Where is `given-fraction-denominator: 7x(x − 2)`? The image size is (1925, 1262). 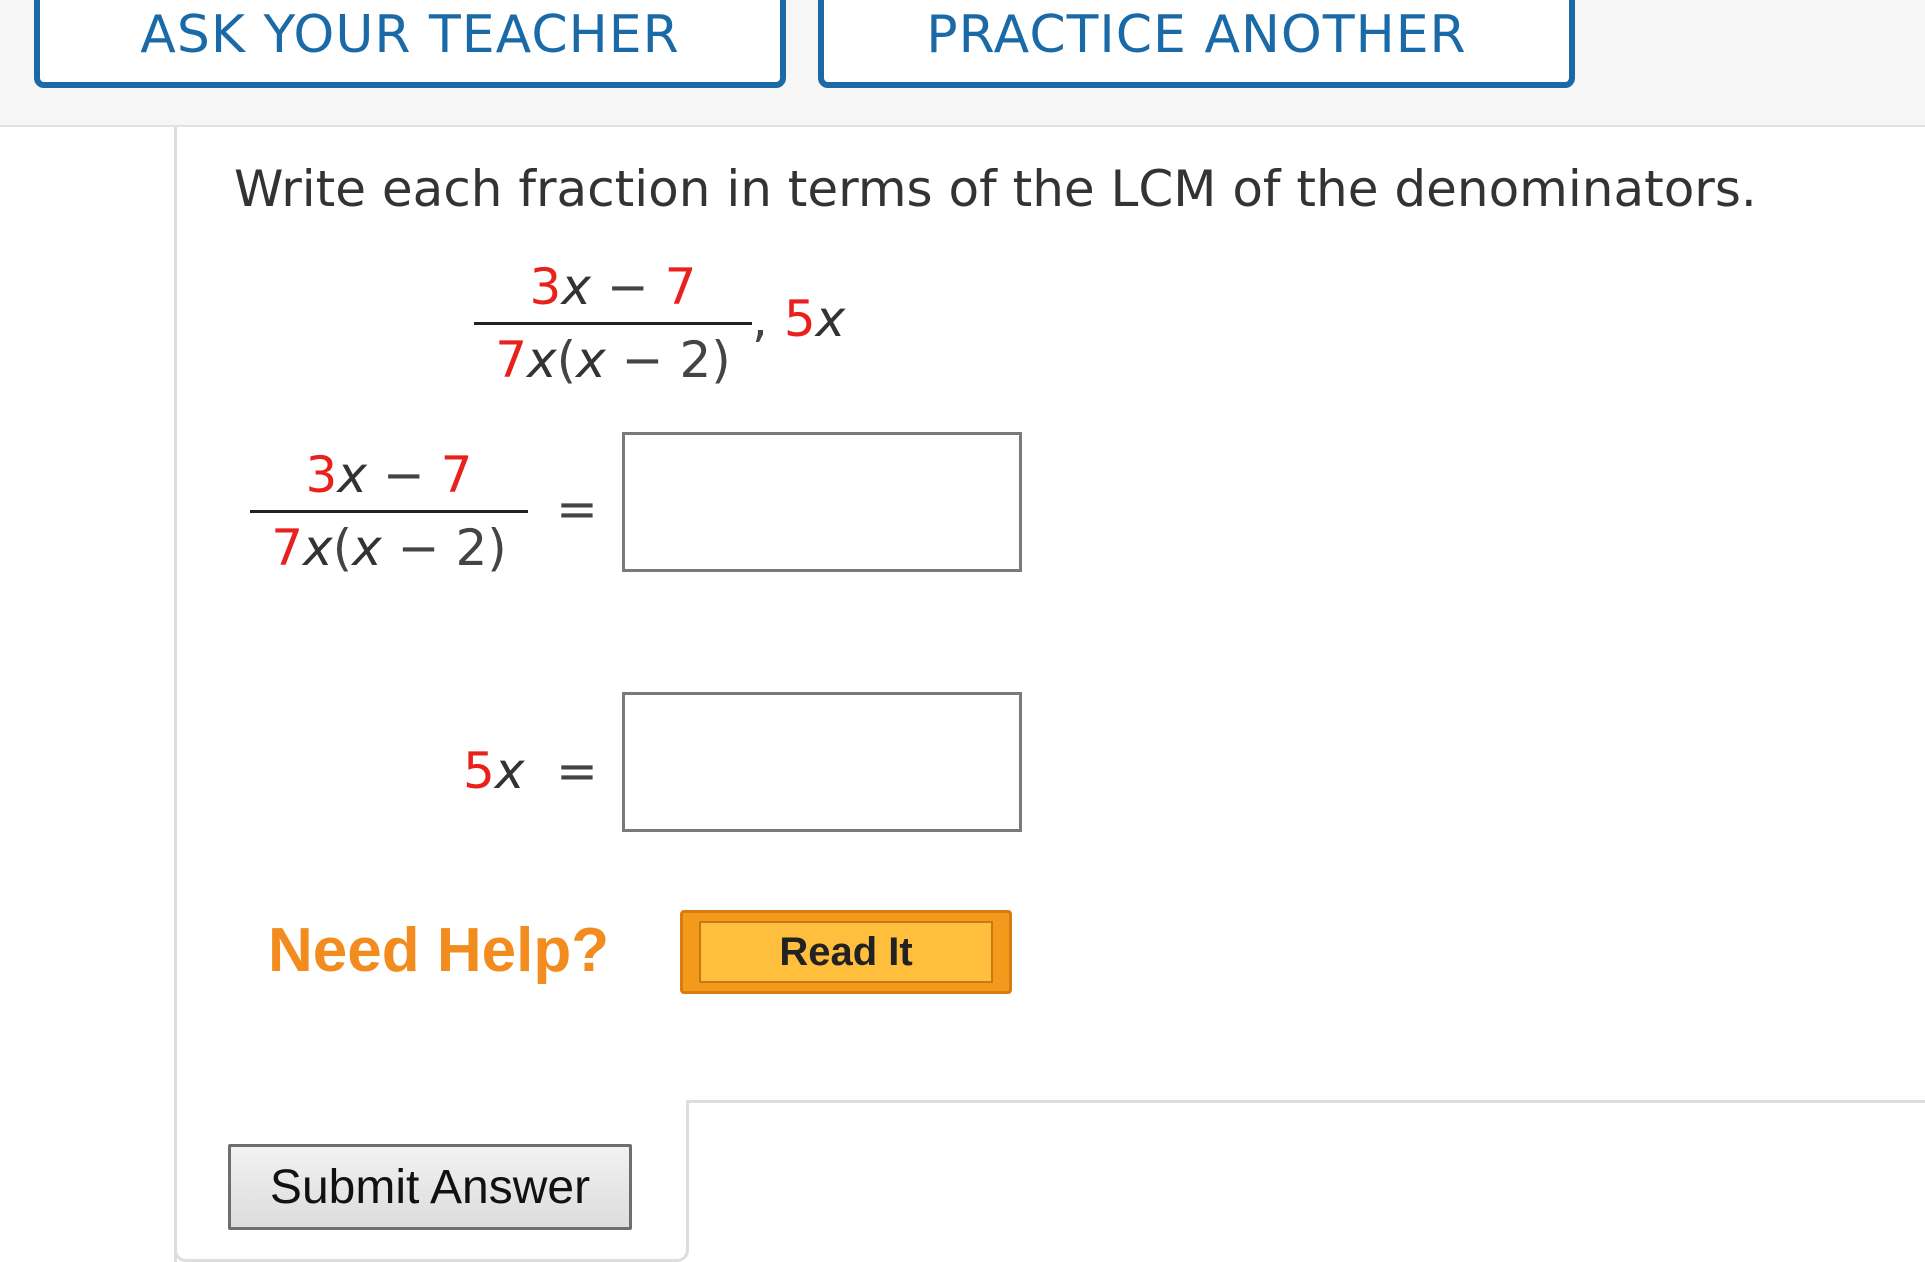
given-fraction-denominator: 7x(x − 2) is located at coordinates (613, 360).